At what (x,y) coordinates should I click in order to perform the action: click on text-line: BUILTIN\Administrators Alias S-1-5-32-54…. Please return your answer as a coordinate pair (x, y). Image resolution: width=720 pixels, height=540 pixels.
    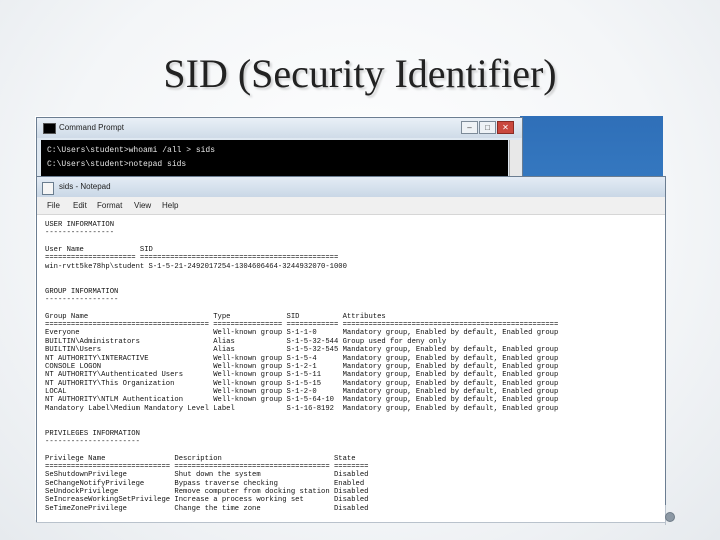
    Looking at the image, I should click on (246, 341).